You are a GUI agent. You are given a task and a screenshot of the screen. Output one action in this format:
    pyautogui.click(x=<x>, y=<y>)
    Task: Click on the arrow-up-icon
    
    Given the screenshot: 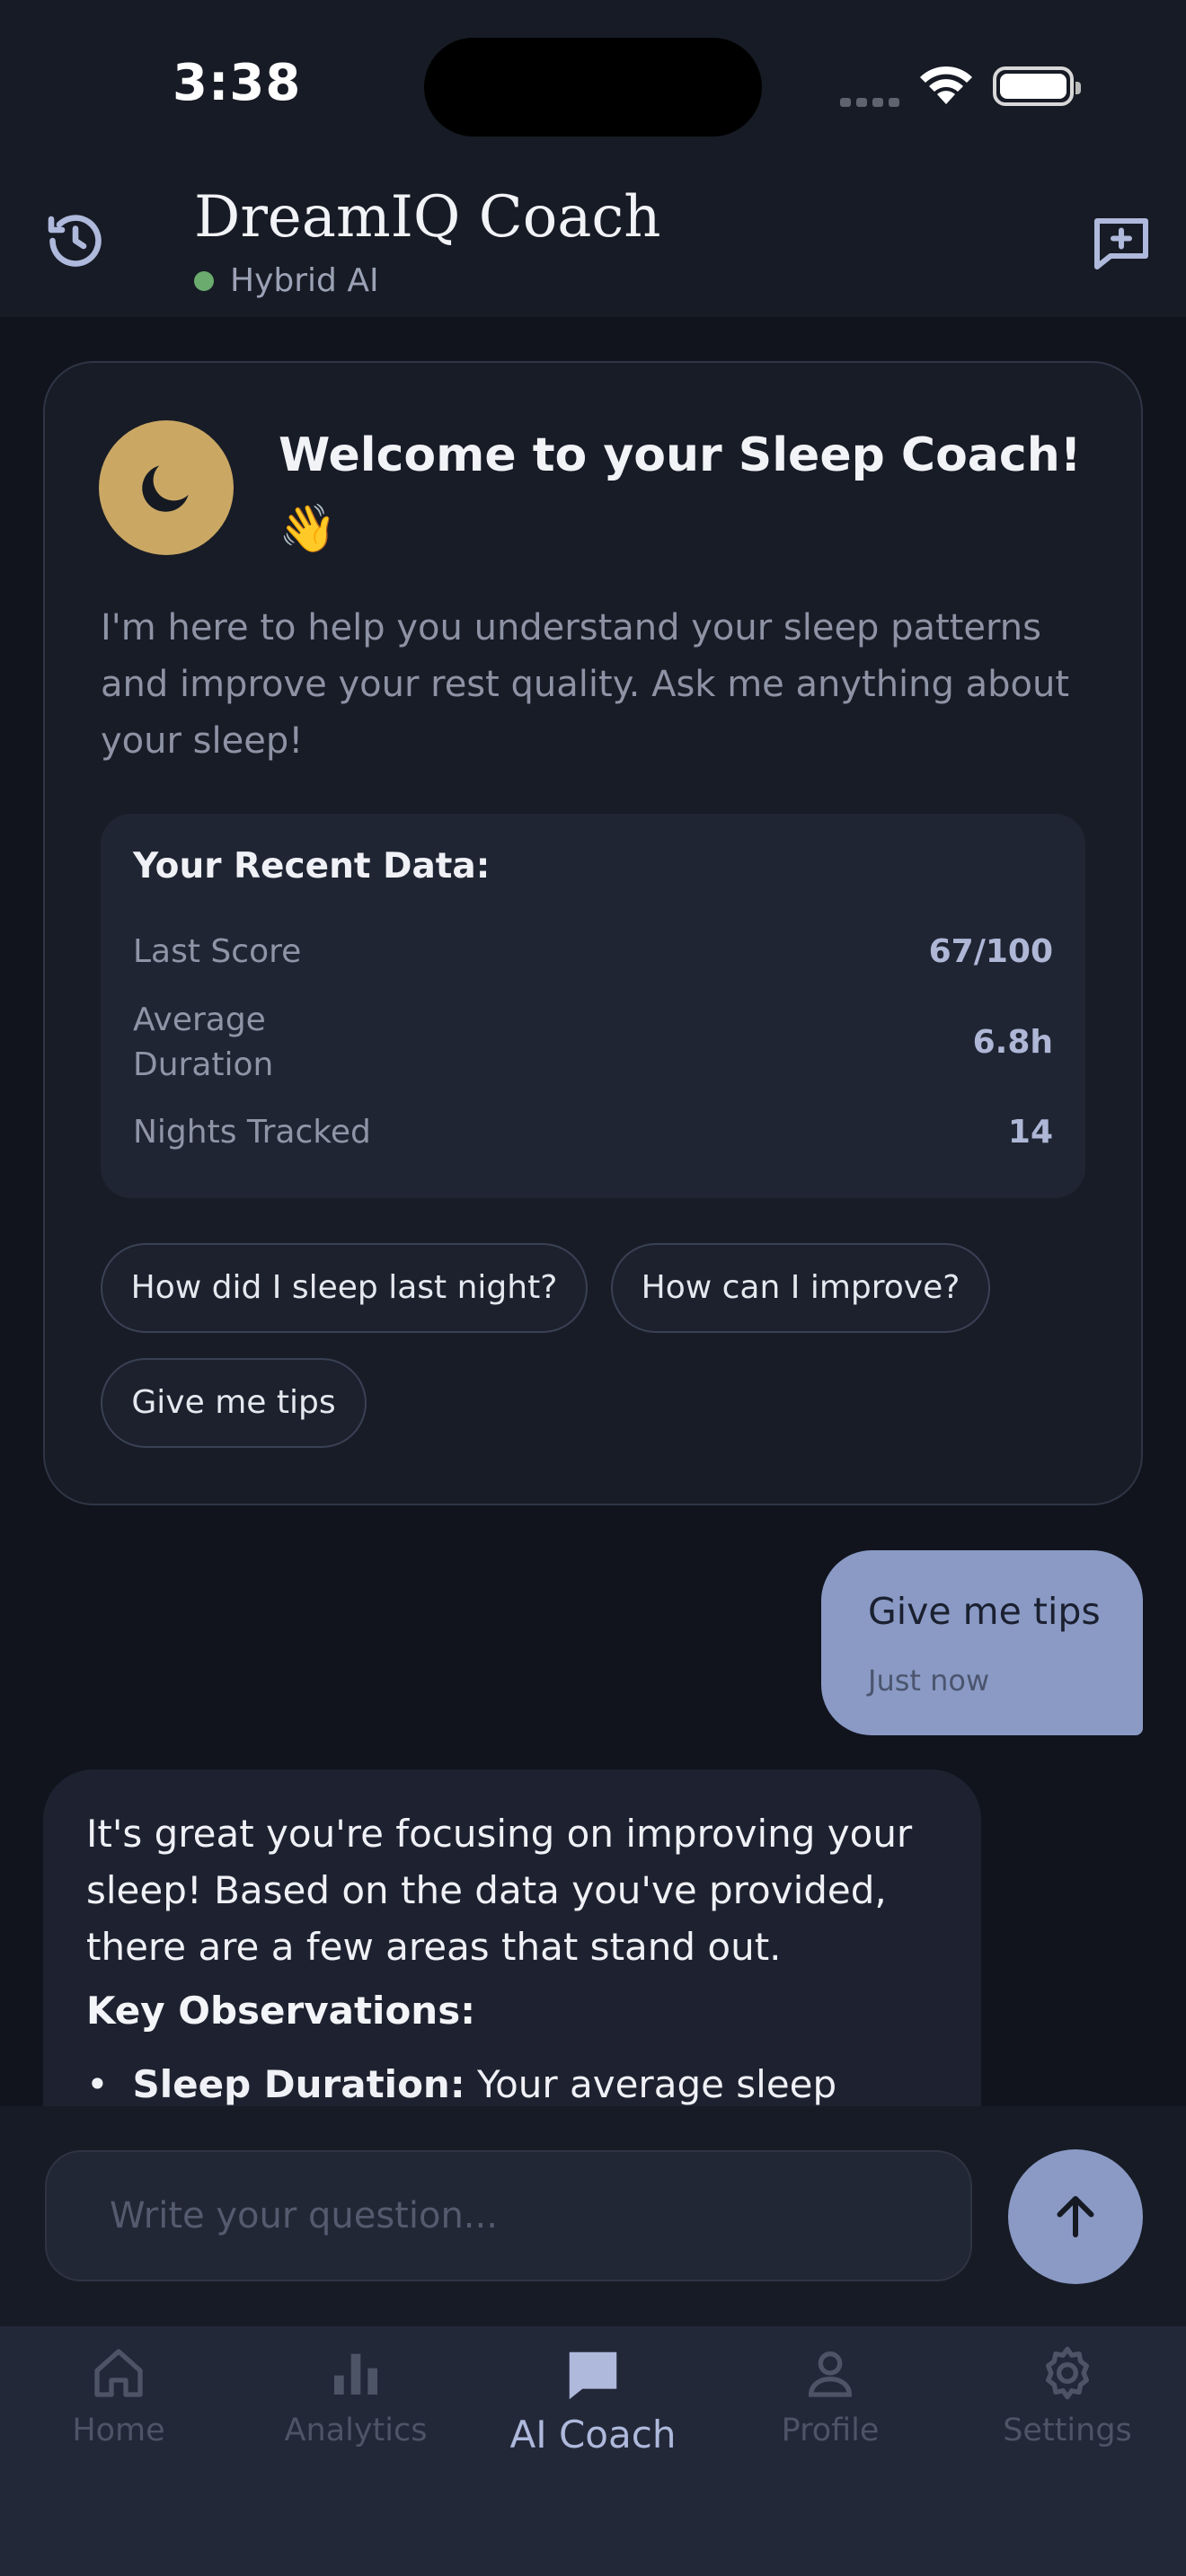 What is the action you would take?
    pyautogui.click(x=1075, y=2216)
    